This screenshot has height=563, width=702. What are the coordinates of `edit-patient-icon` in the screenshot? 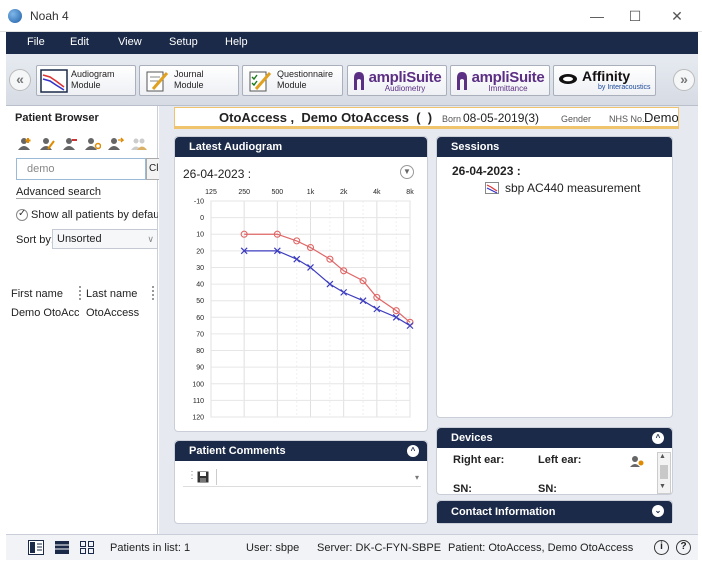 It's located at (47, 144).